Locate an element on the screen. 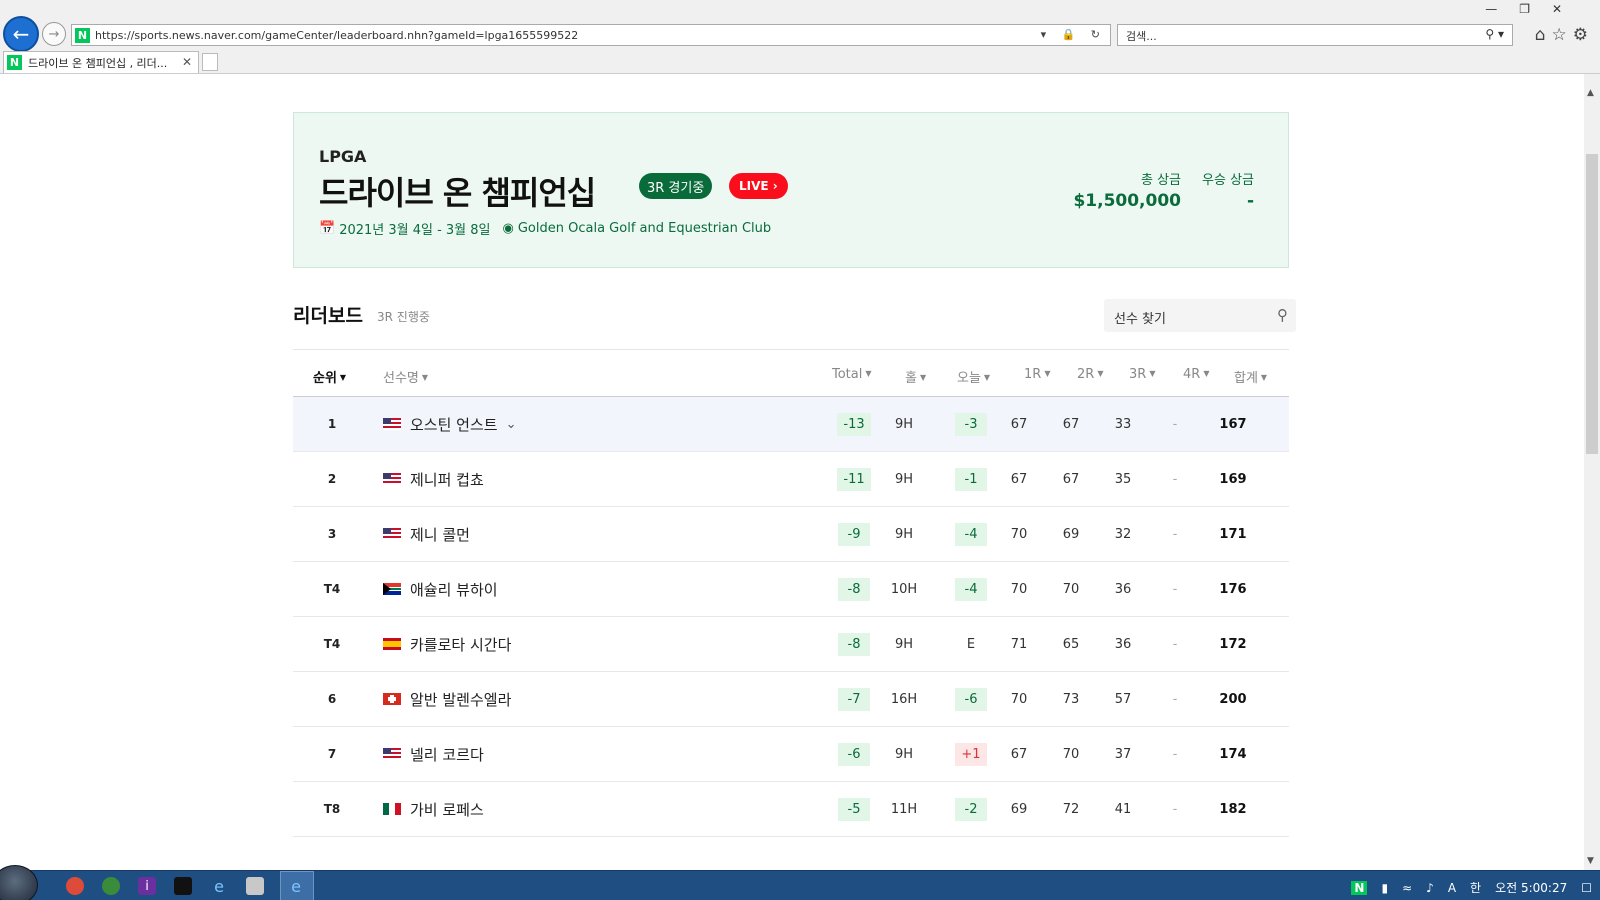 This screenshot has width=1600, height=900. r1-cell: 69 is located at coordinates (1019, 809).